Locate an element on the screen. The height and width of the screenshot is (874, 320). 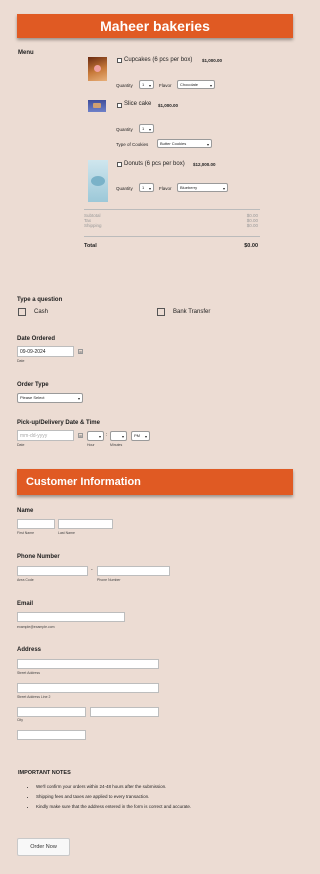
cupcake-image is located at coordinates (97, 69).